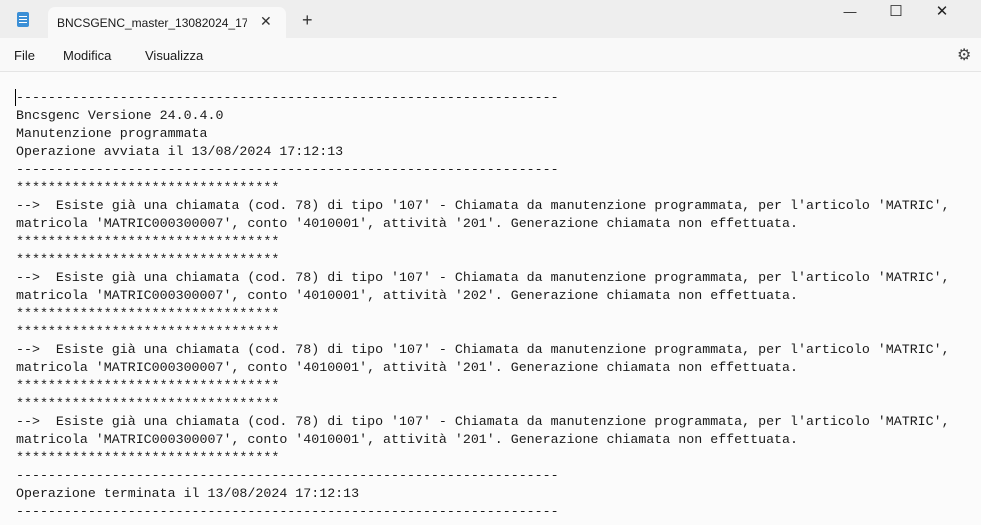 This screenshot has width=981, height=525. I want to click on text-line: Manutenzione programmata, so click(112, 133).